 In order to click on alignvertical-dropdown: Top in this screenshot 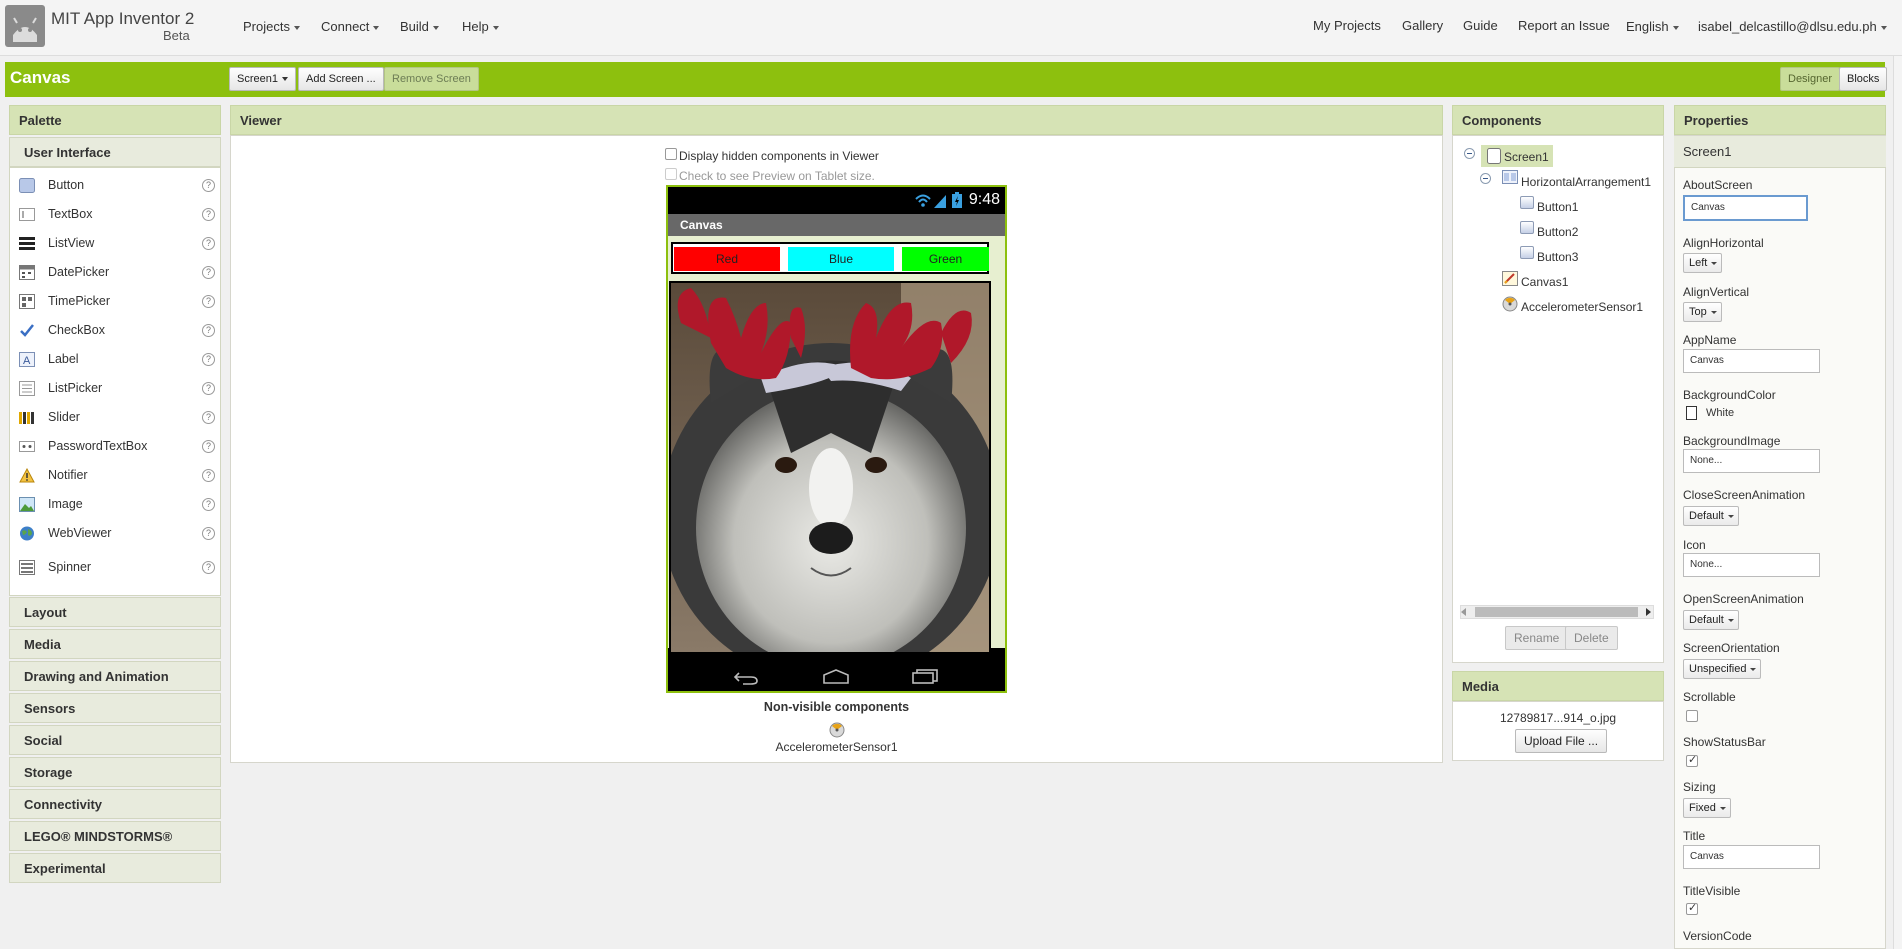, I will do `click(1702, 312)`.